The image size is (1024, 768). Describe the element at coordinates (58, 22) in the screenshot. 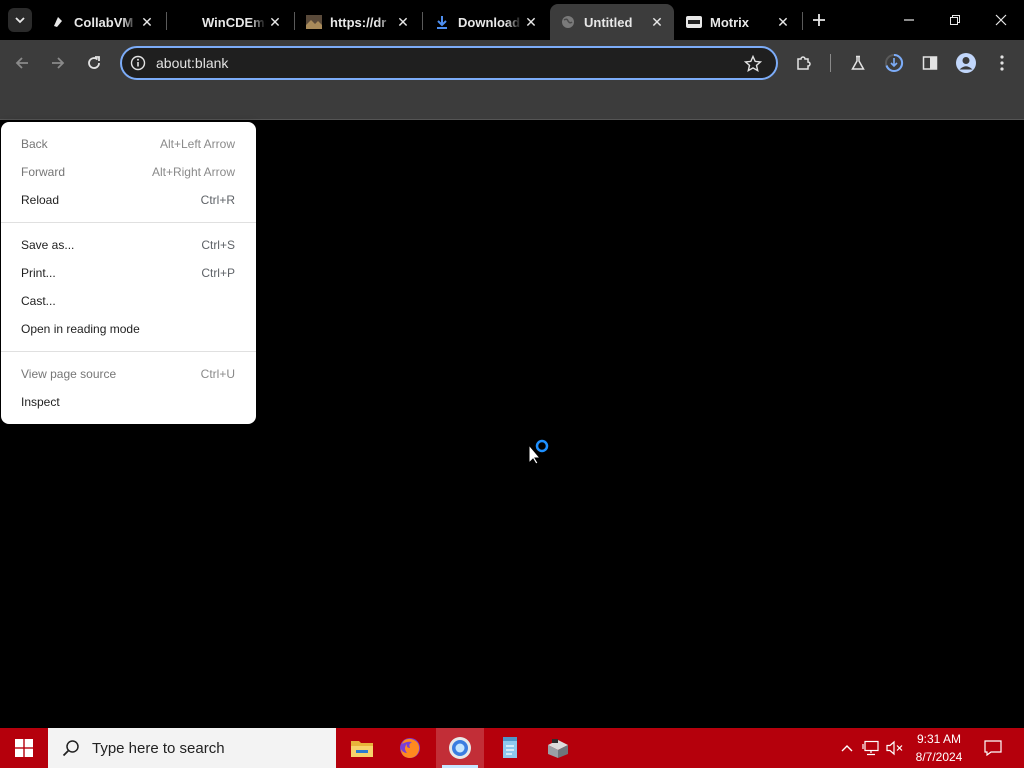

I see `collabvm-icon` at that location.